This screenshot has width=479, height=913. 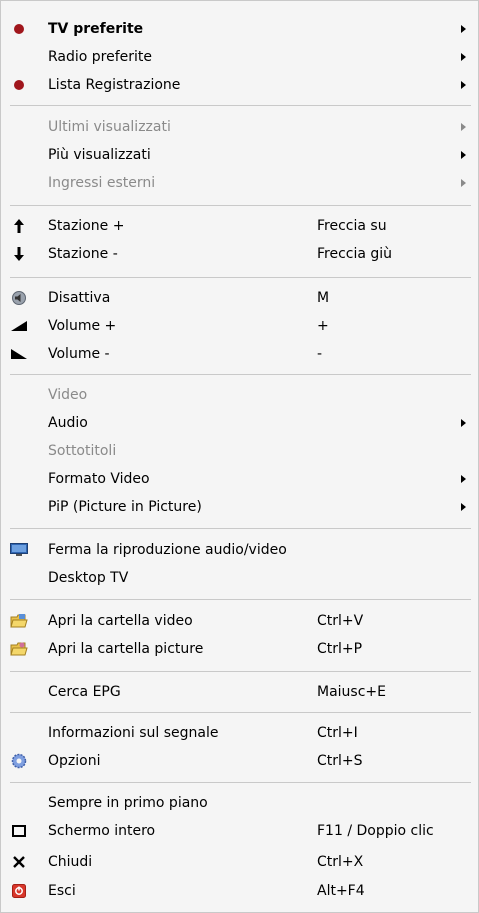 I want to click on menu-item-apri-cartella-video: Apri la cartella video Ctrl+V, so click(x=239, y=621).